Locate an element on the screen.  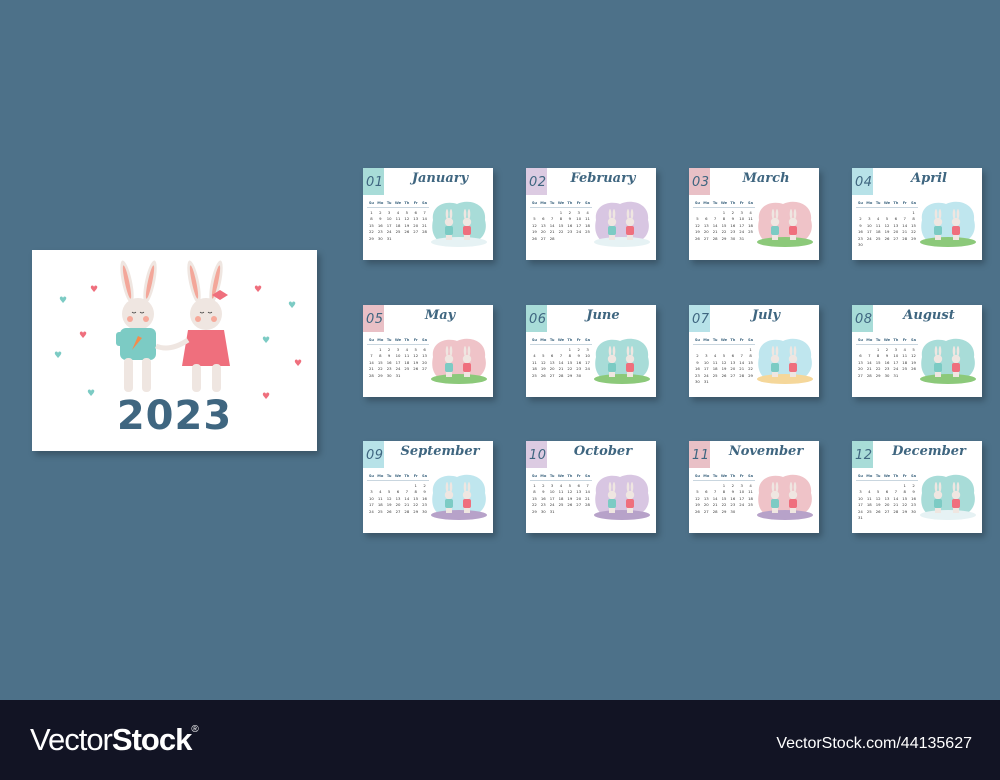
heart-icon: ♥ is located at coordinates (58, 356).